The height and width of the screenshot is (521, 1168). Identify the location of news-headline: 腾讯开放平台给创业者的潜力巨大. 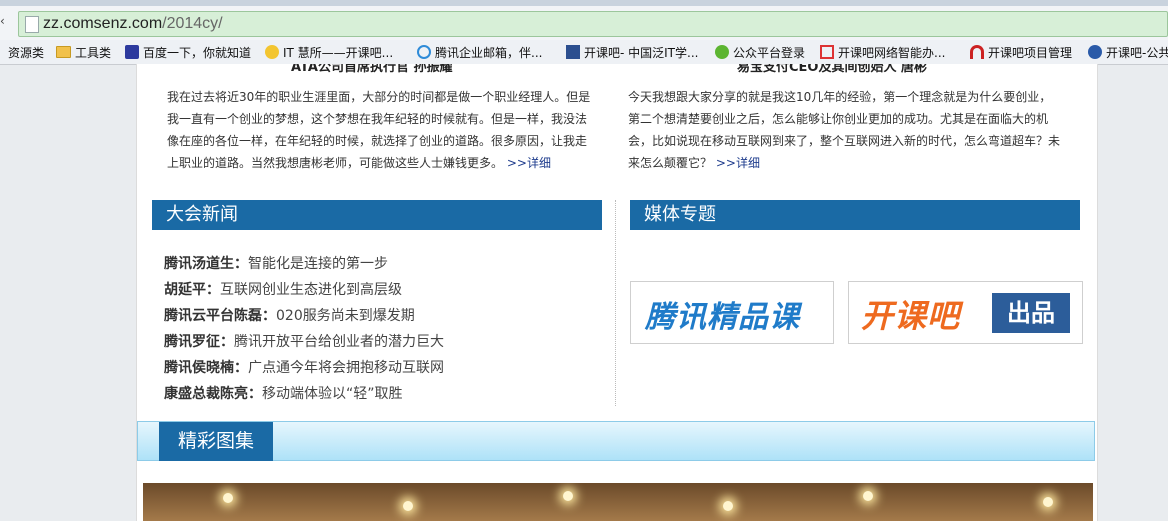
(339, 342).